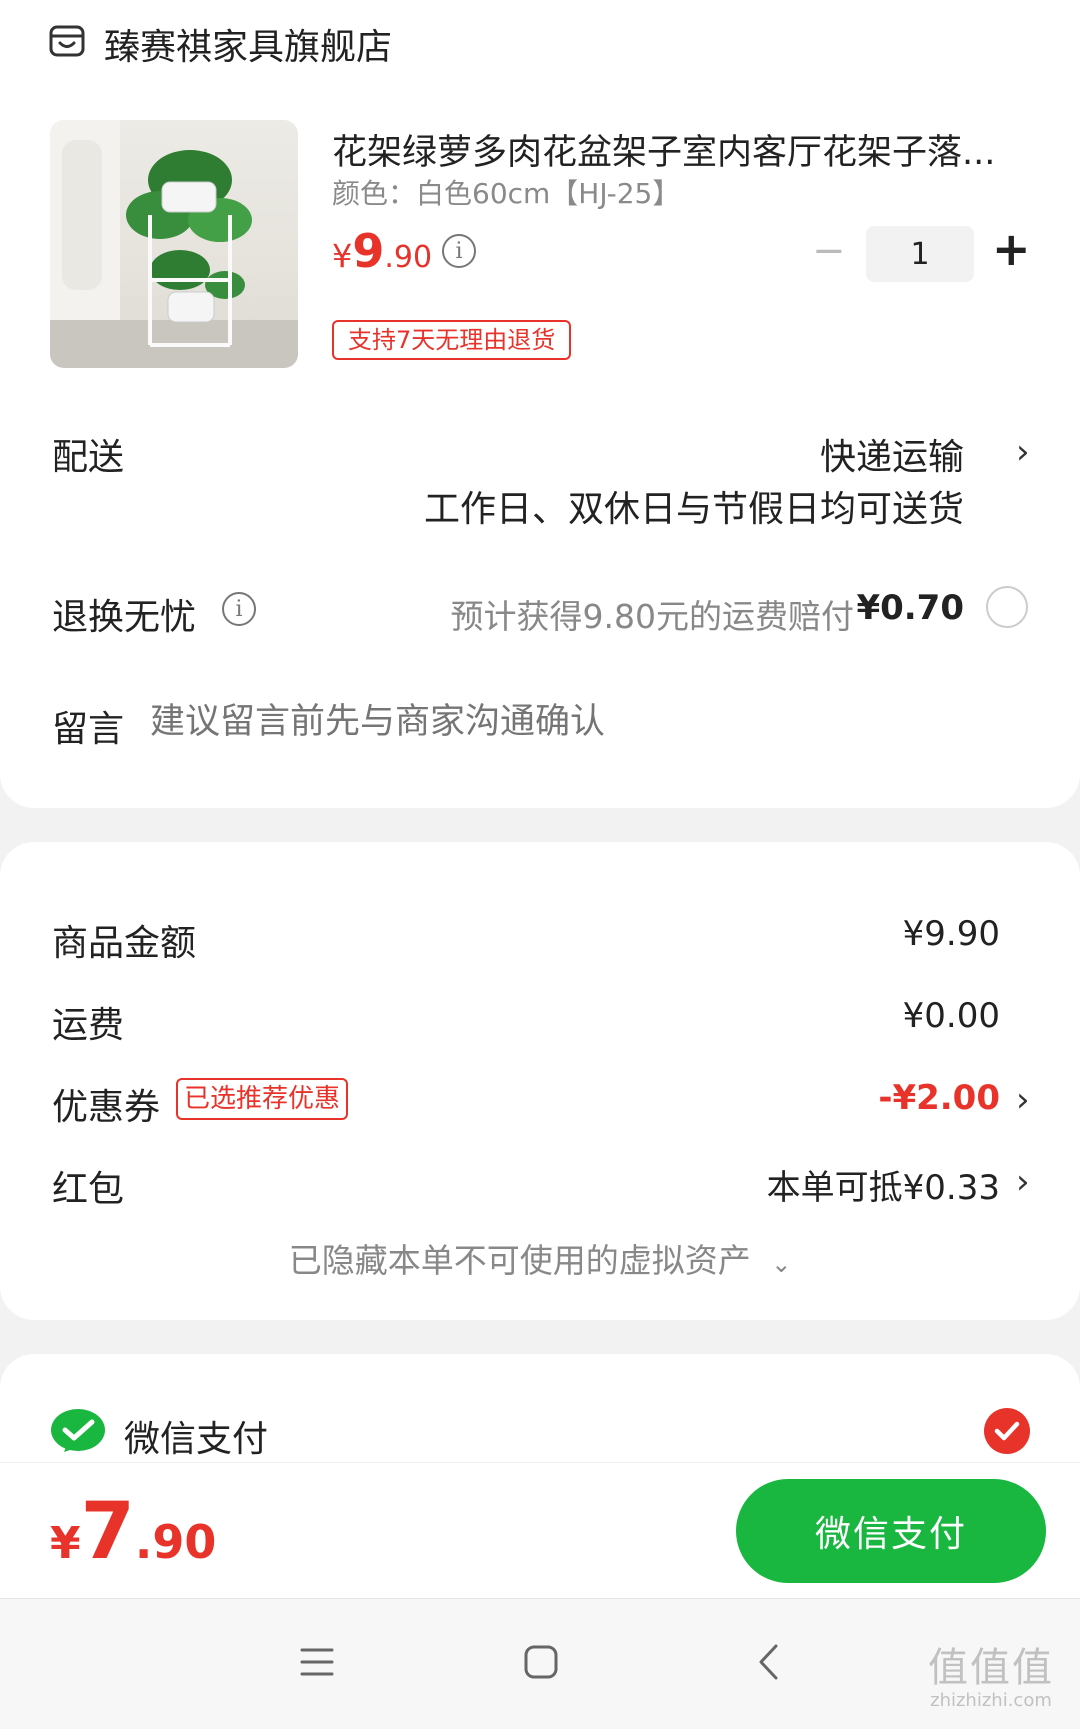 This screenshot has height=1729, width=1080. I want to click on quantity-input: 1, so click(920, 254).